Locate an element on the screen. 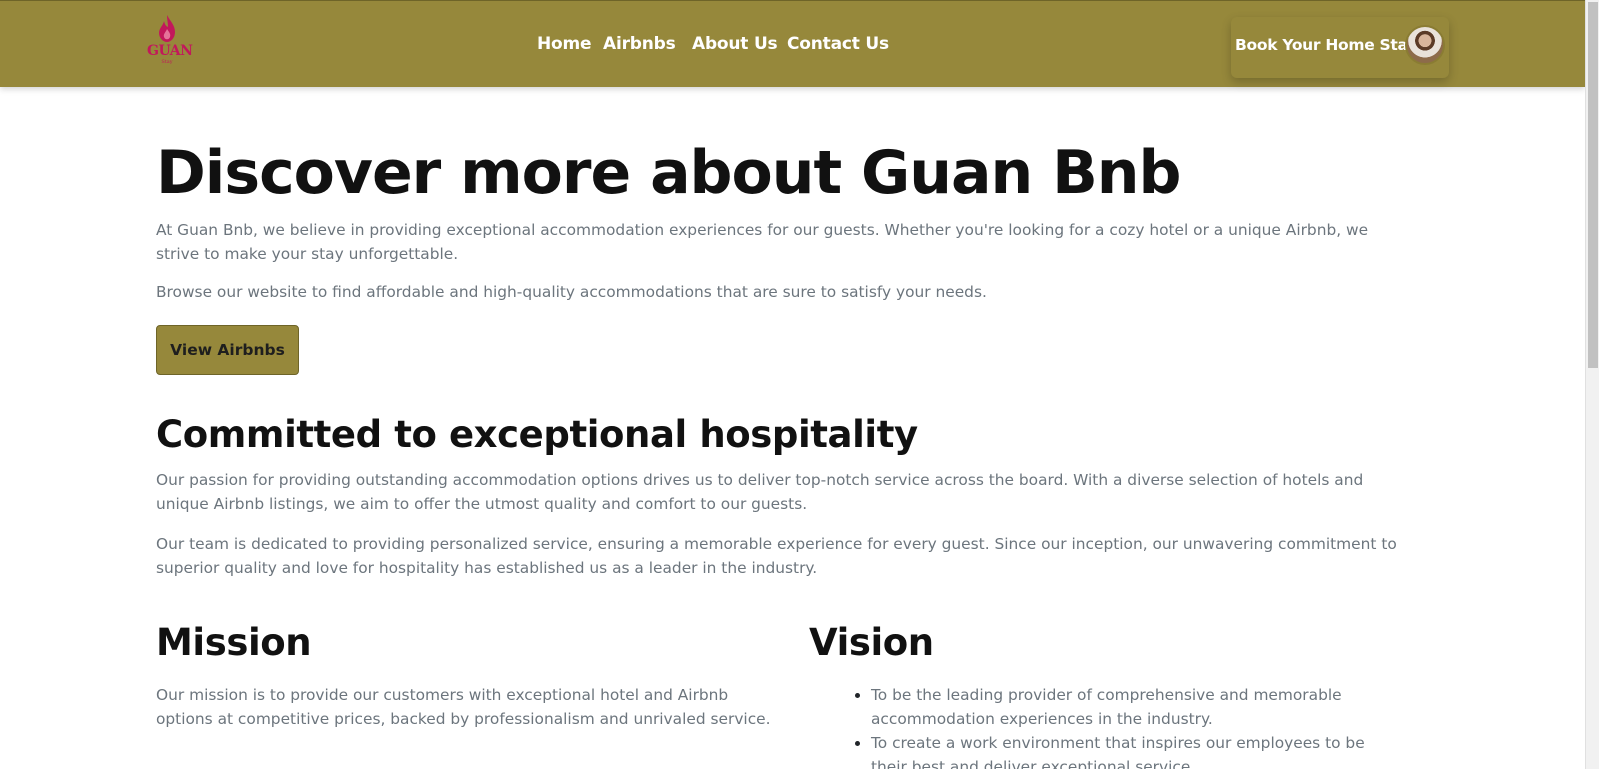 The width and height of the screenshot is (1599, 769). scrollbar-thumb is located at coordinates (1593, 185).